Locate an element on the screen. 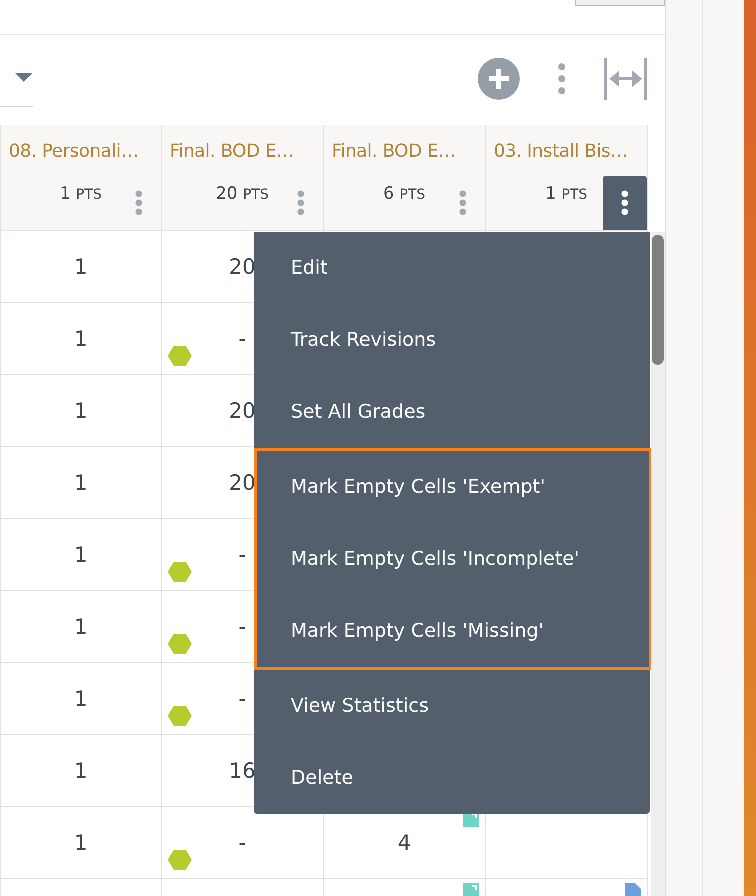  menu-item: Mark Empty Cells 'Missing' is located at coordinates (453, 631).